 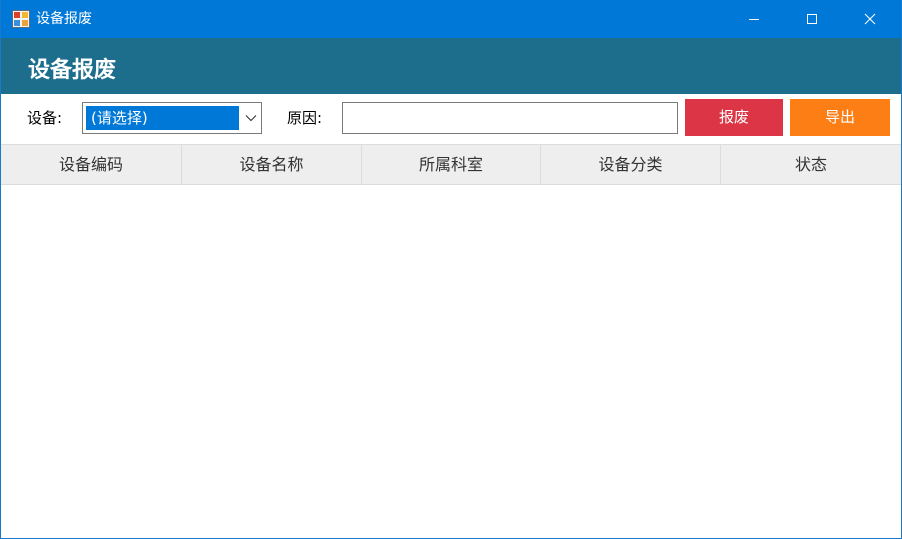 I want to click on device-label: 设备:, so click(x=45, y=118).